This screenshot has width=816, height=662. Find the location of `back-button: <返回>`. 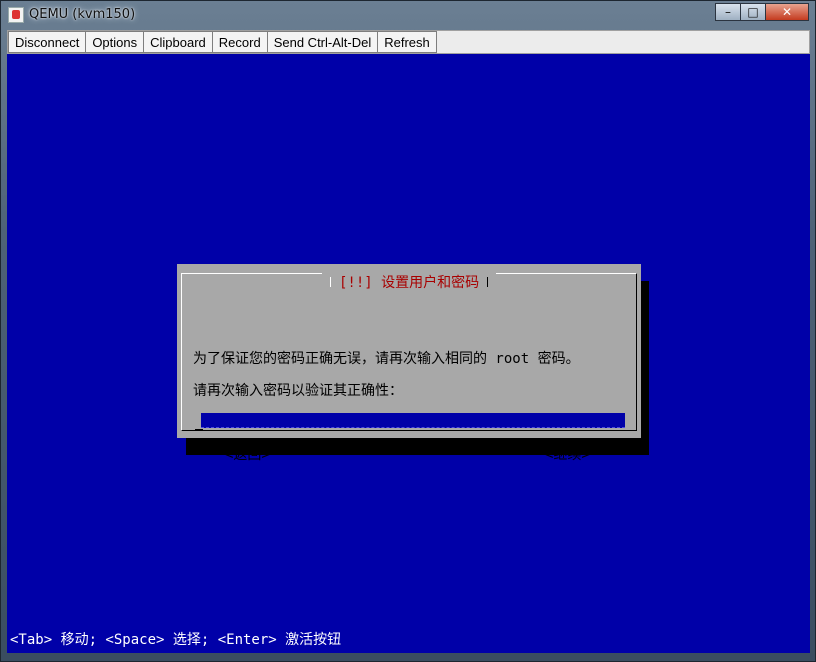

back-button: <返回> is located at coordinates (247, 454).